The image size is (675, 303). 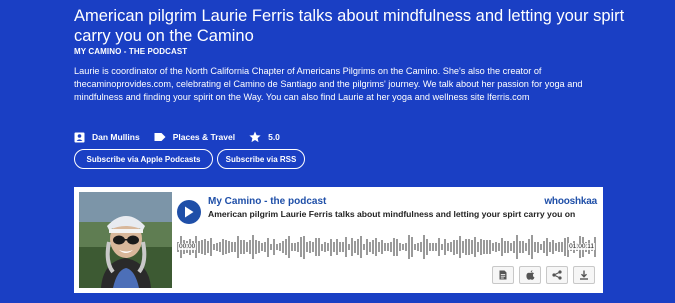 I want to click on rating-value: 5.0, so click(x=274, y=137).